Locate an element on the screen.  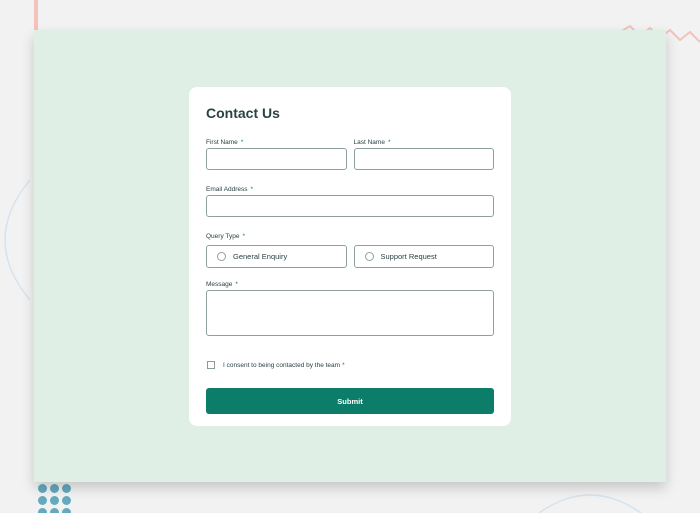
general-enquiry-option: General Enquiry is located at coordinates (276, 256).